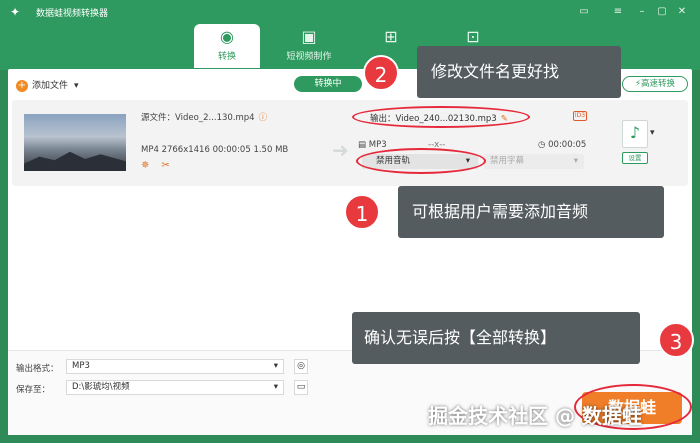  What do you see at coordinates (421, 161) in the screenshot?
I see `highlight-audio-track` at bounding box center [421, 161].